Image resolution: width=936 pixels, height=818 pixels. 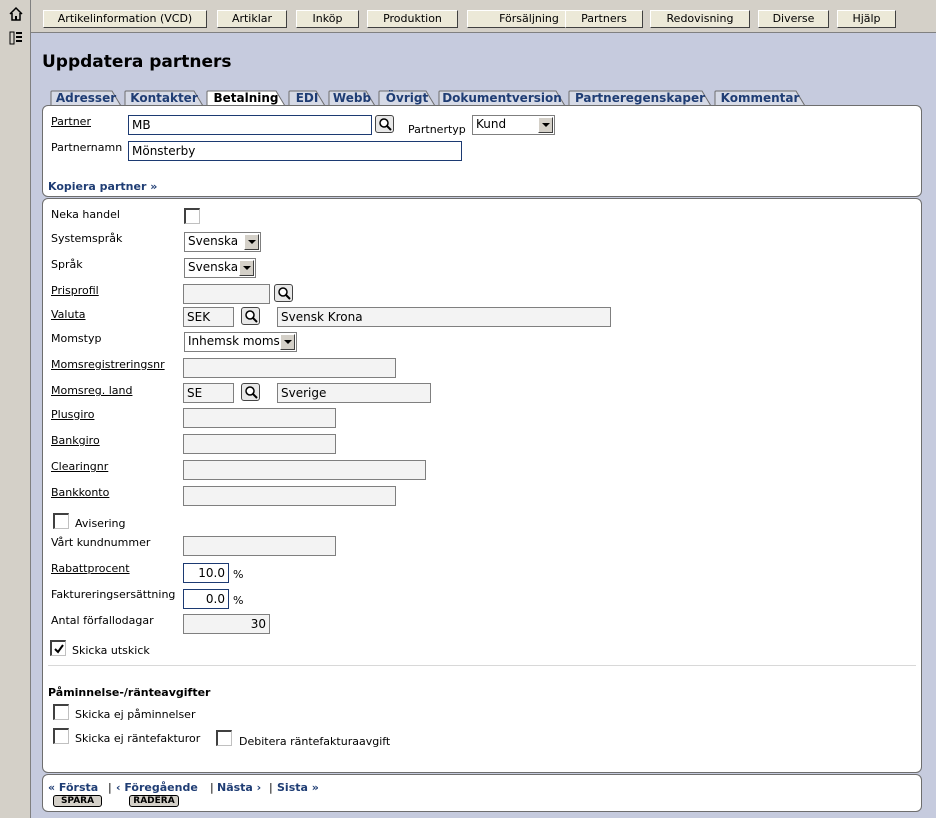 What do you see at coordinates (307, 98) in the screenshot?
I see `tab-edi: EDI` at bounding box center [307, 98].